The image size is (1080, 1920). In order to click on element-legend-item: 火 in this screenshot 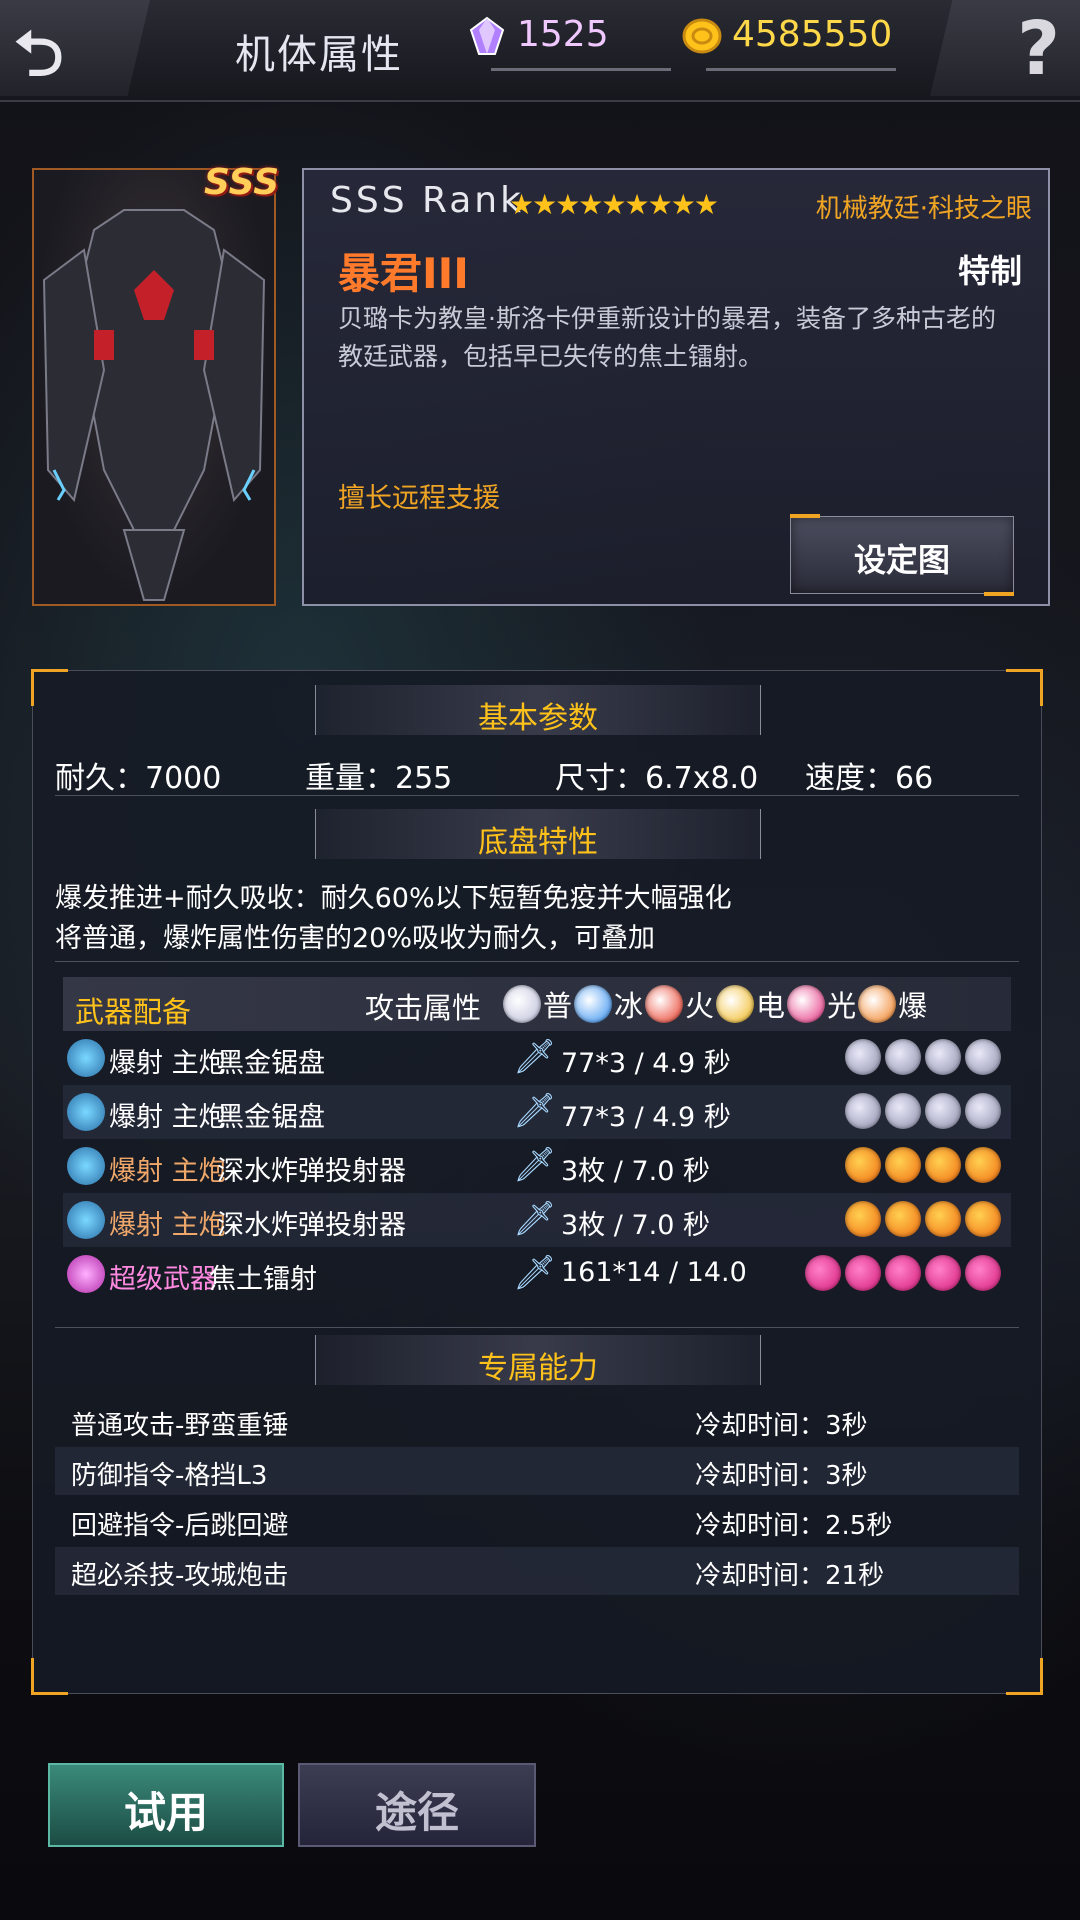, I will do `click(679, 1004)`.